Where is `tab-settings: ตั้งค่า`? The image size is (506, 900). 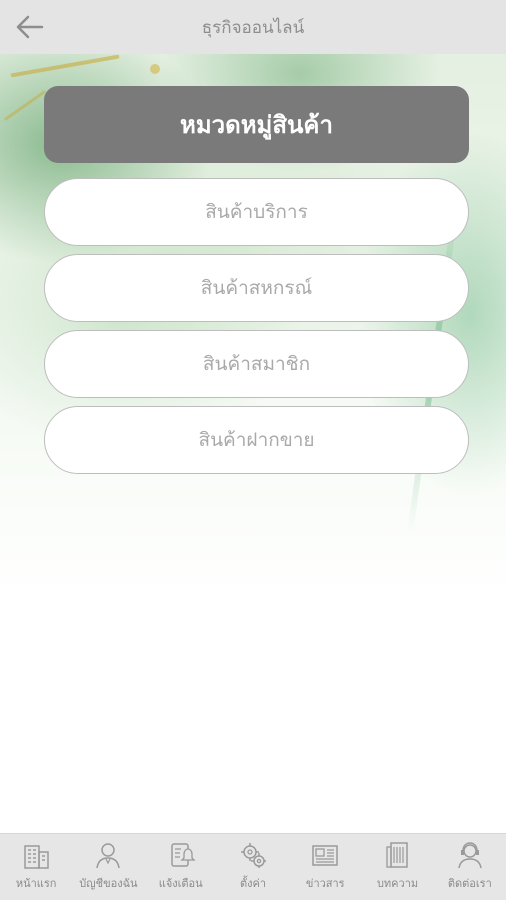 tab-settings: ตั้งค่า is located at coordinates (252, 867).